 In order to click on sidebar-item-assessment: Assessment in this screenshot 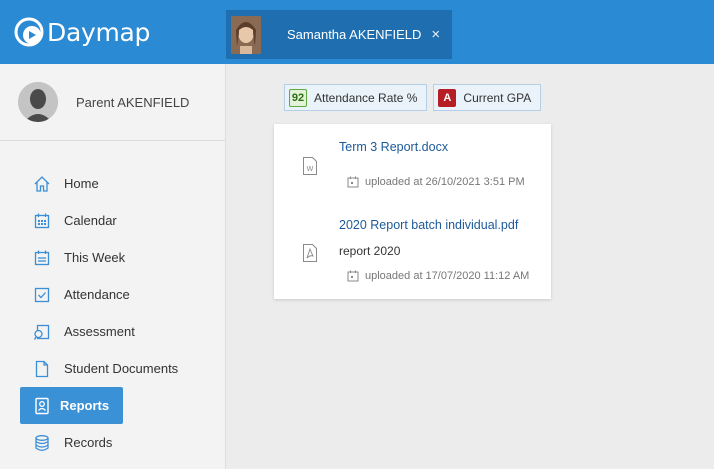, I will do `click(113, 331)`.